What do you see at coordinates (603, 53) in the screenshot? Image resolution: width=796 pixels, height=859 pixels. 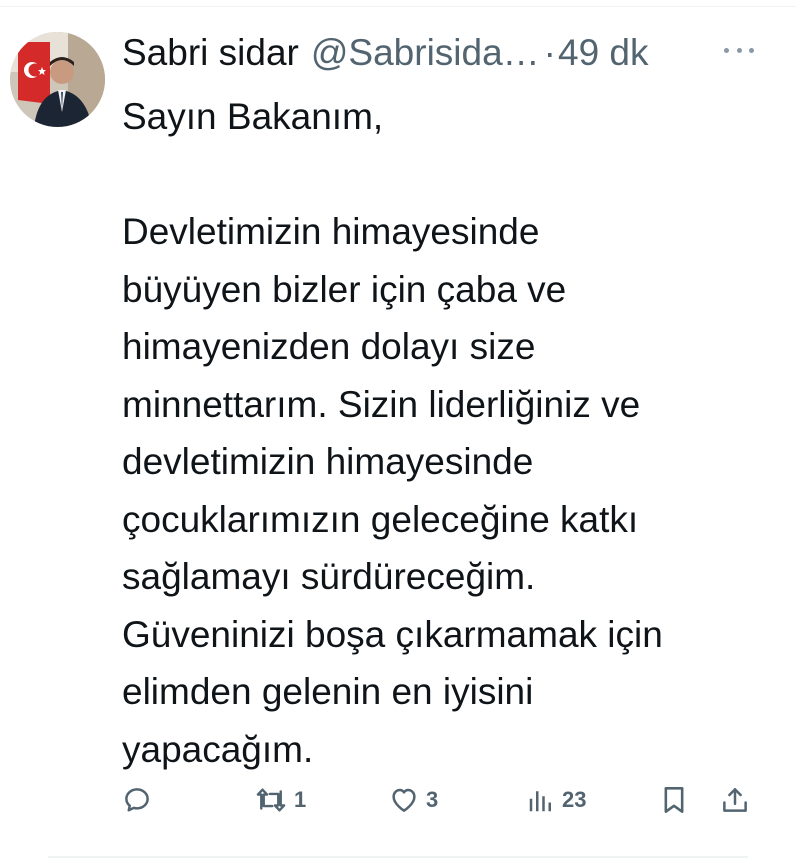 I see `timestamp: 49 dk` at bounding box center [603, 53].